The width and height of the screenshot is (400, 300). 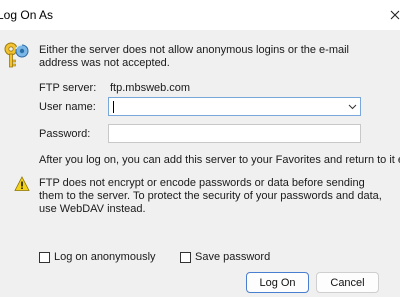 What do you see at coordinates (22, 183) in the screenshot?
I see `warning-icon` at bounding box center [22, 183].